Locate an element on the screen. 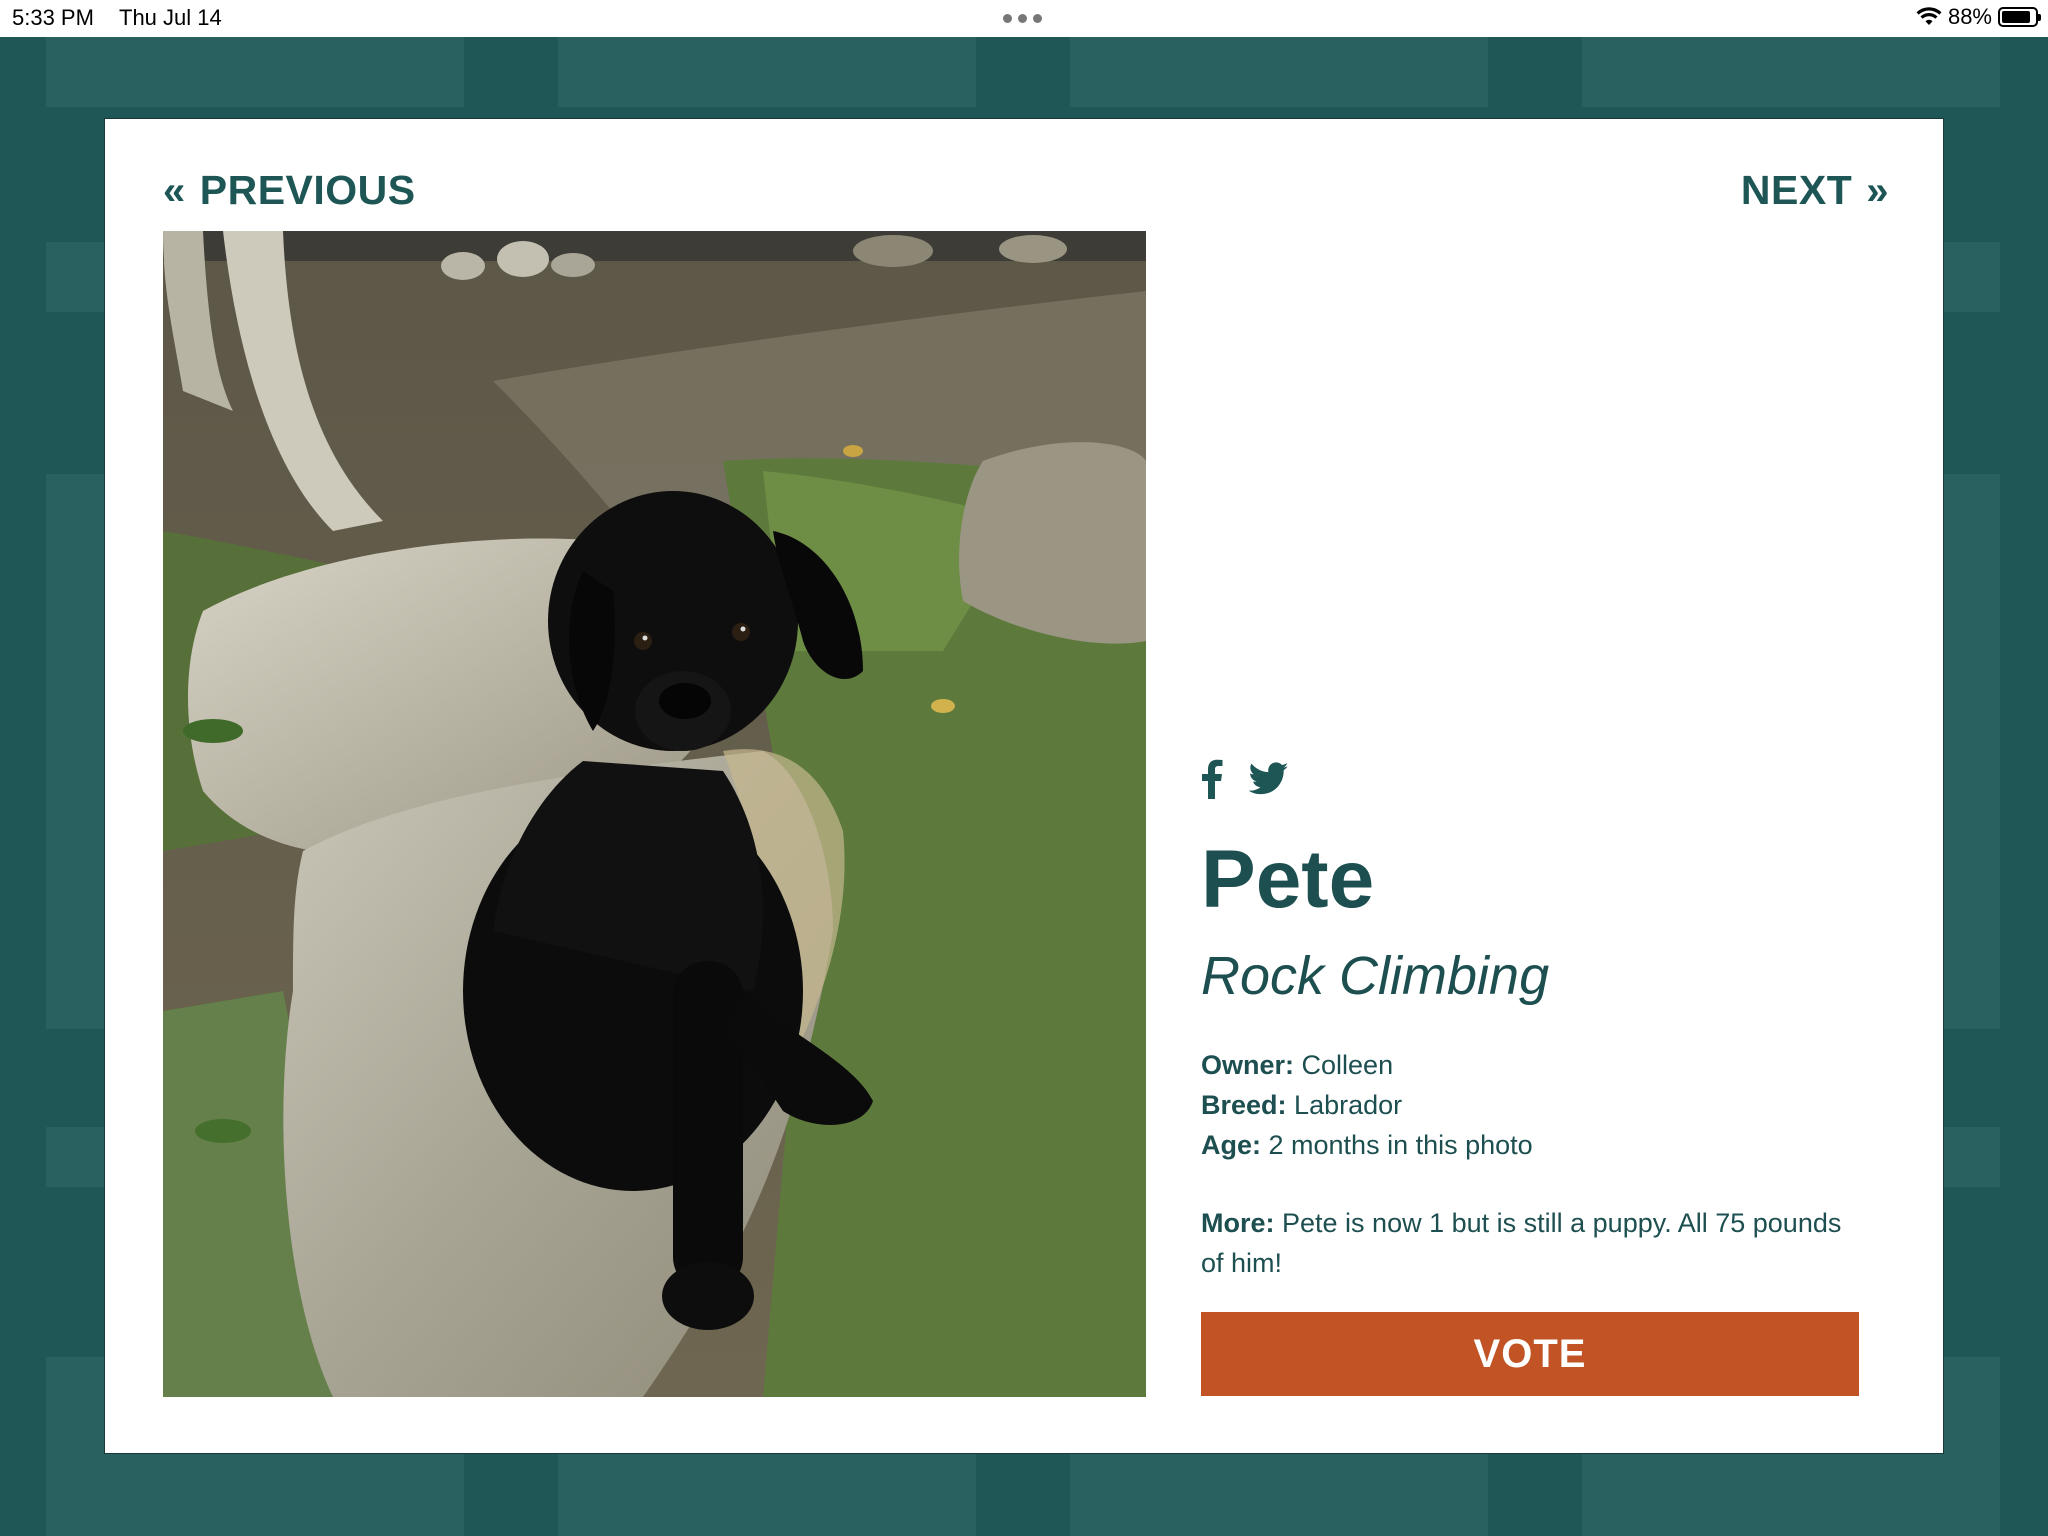 The width and height of the screenshot is (2048, 1536). double-chevron-left-icon: « is located at coordinates (174, 190).